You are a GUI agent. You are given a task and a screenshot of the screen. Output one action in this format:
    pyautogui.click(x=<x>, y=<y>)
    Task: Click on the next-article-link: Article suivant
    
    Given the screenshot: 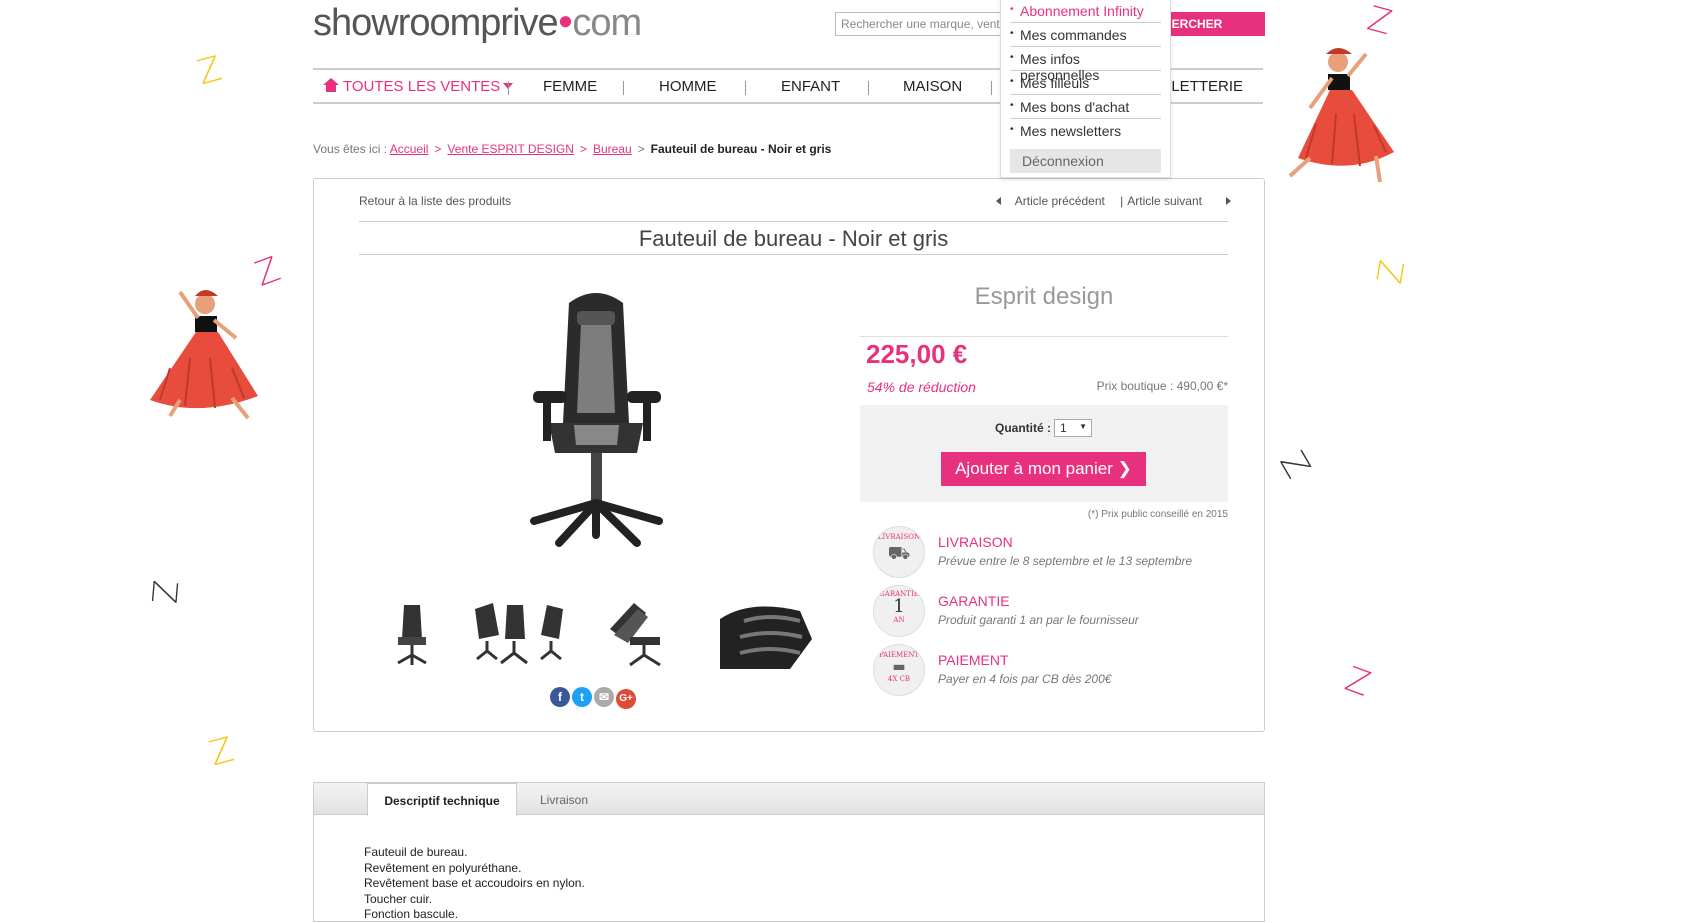 What is the action you would take?
    pyautogui.click(x=1164, y=201)
    